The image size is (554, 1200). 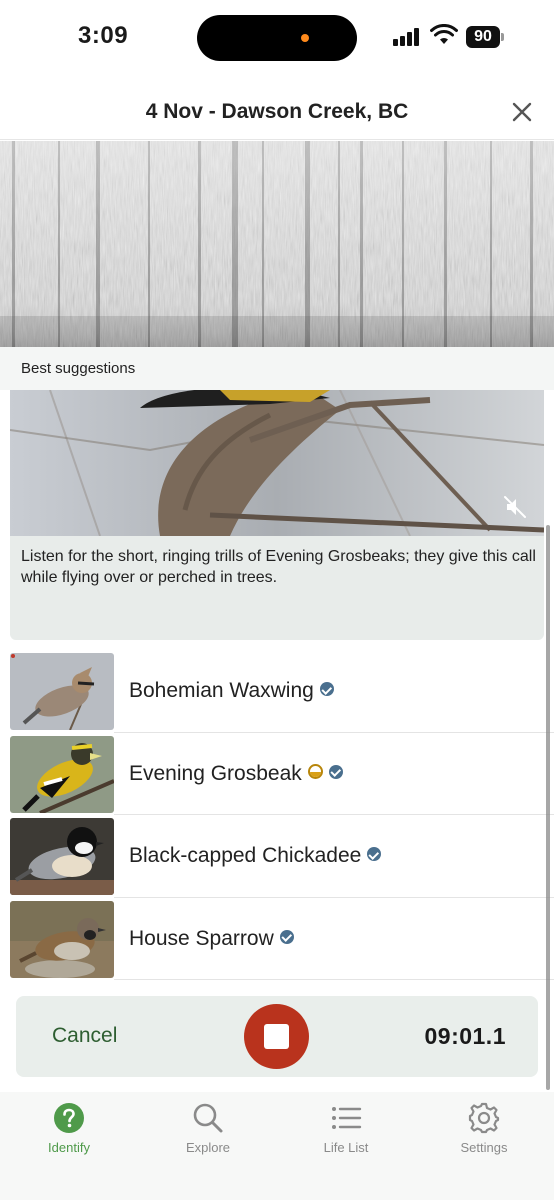 I want to click on stop-recording-button, so click(x=276, y=1036).